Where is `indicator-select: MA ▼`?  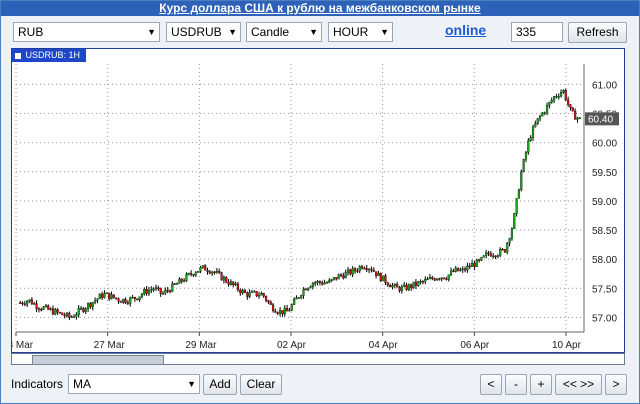 indicator-select: MA ▼ is located at coordinates (134, 384).